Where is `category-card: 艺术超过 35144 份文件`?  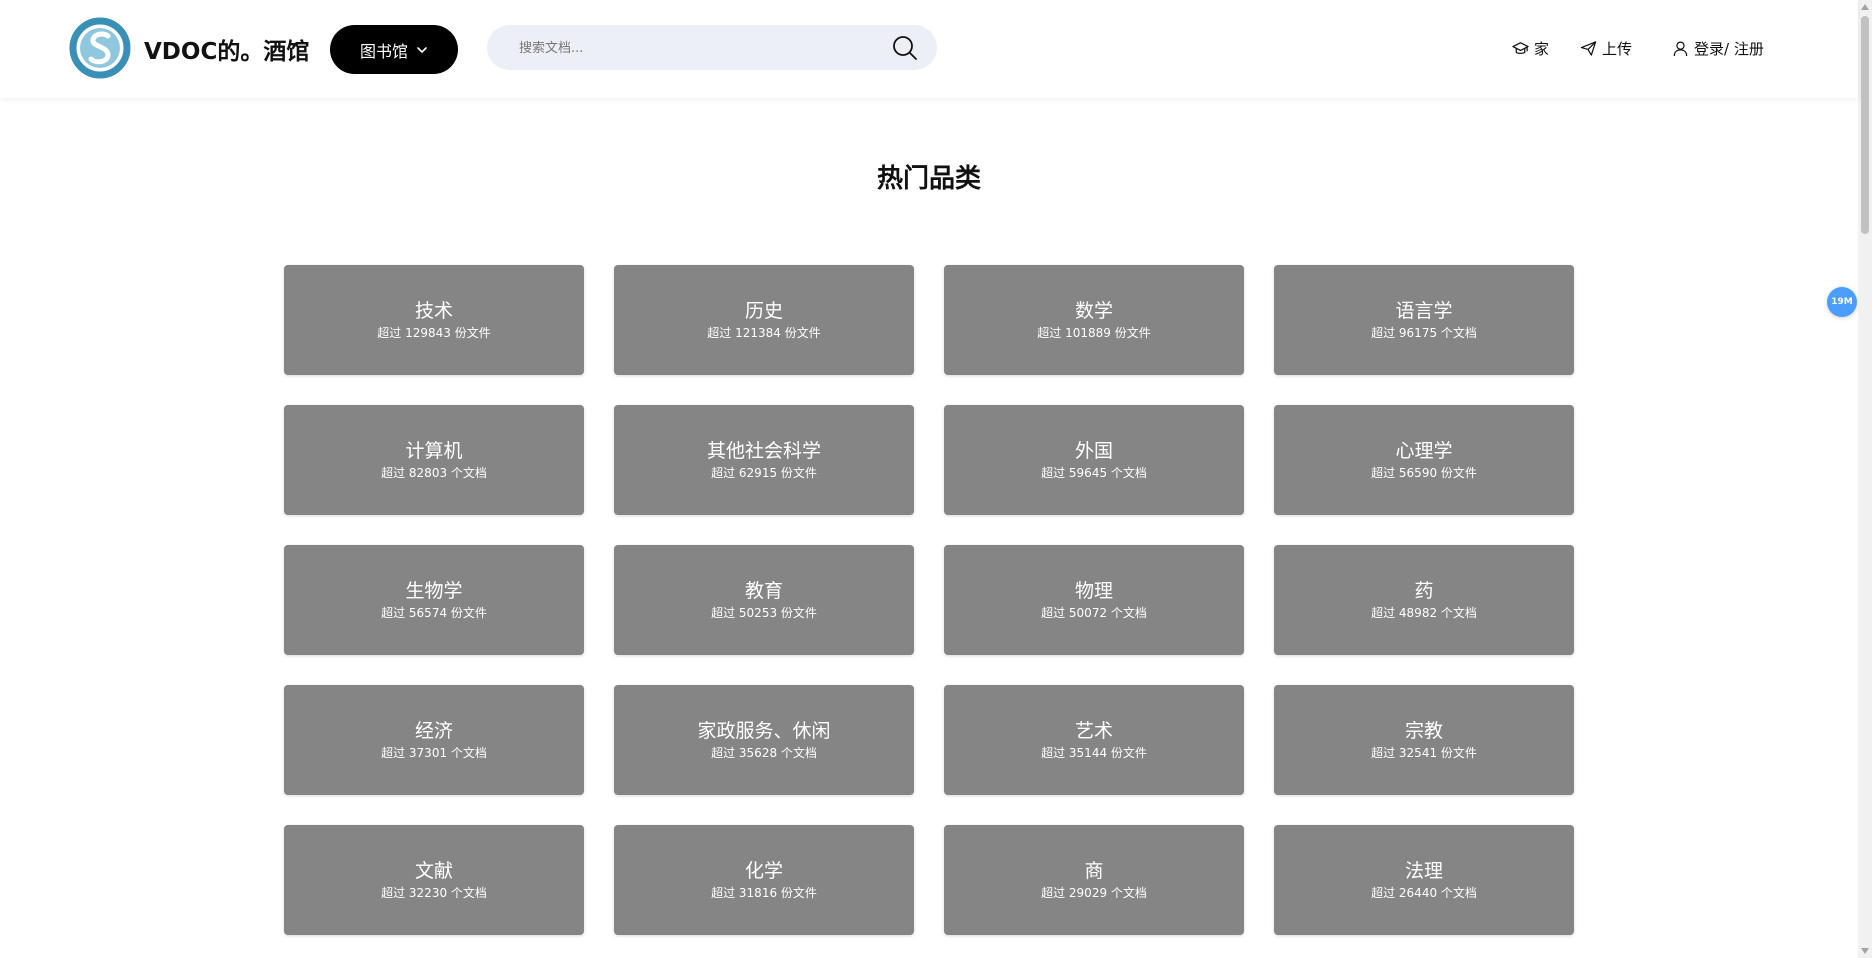
category-card: 艺术超过 35144 份文件 is located at coordinates (1094, 740).